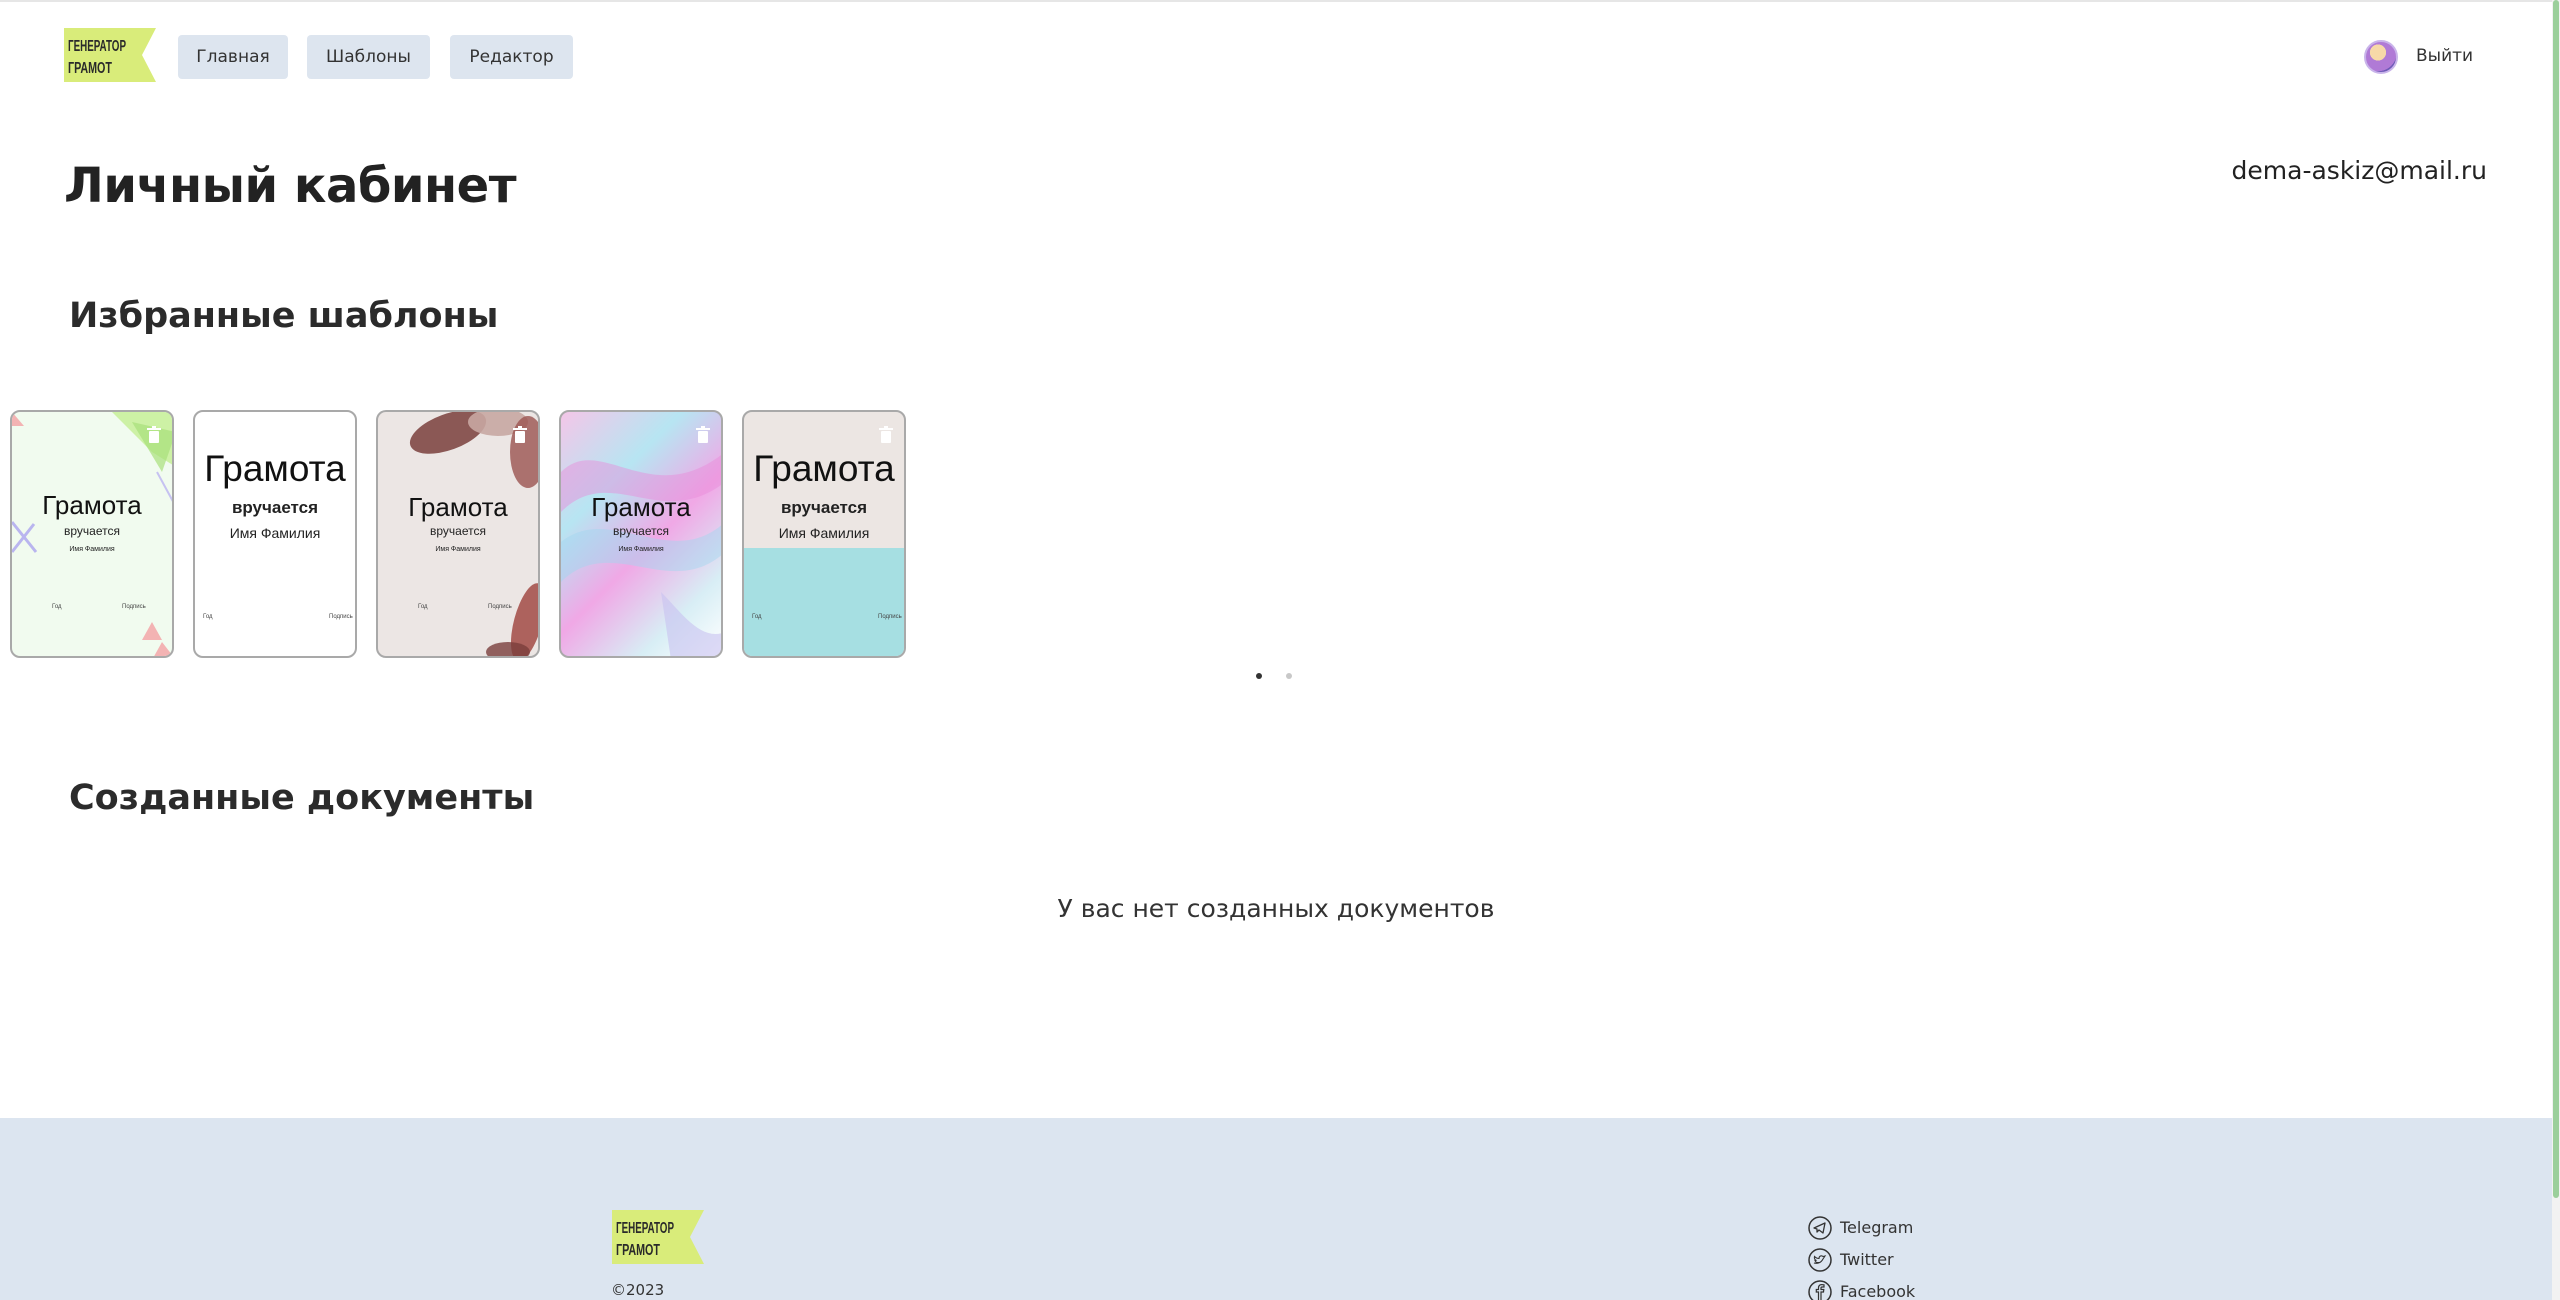 The width and height of the screenshot is (2560, 1300). I want to click on scrollbar-track, so click(2556, 650).